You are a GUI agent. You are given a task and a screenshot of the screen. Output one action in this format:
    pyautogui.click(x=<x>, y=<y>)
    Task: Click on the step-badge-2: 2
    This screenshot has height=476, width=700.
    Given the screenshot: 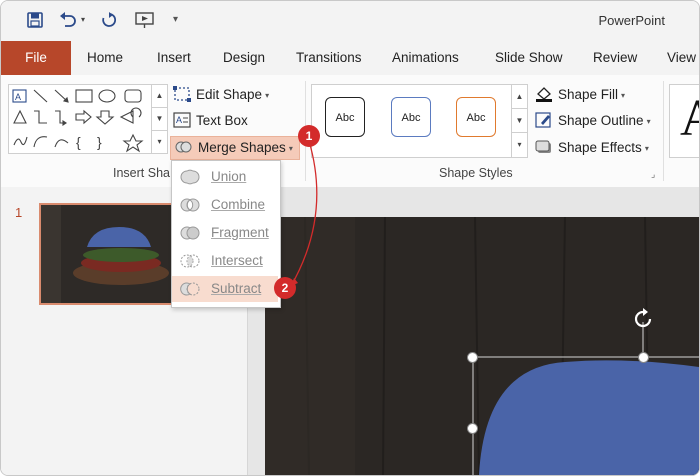 What is the action you would take?
    pyautogui.click(x=285, y=288)
    